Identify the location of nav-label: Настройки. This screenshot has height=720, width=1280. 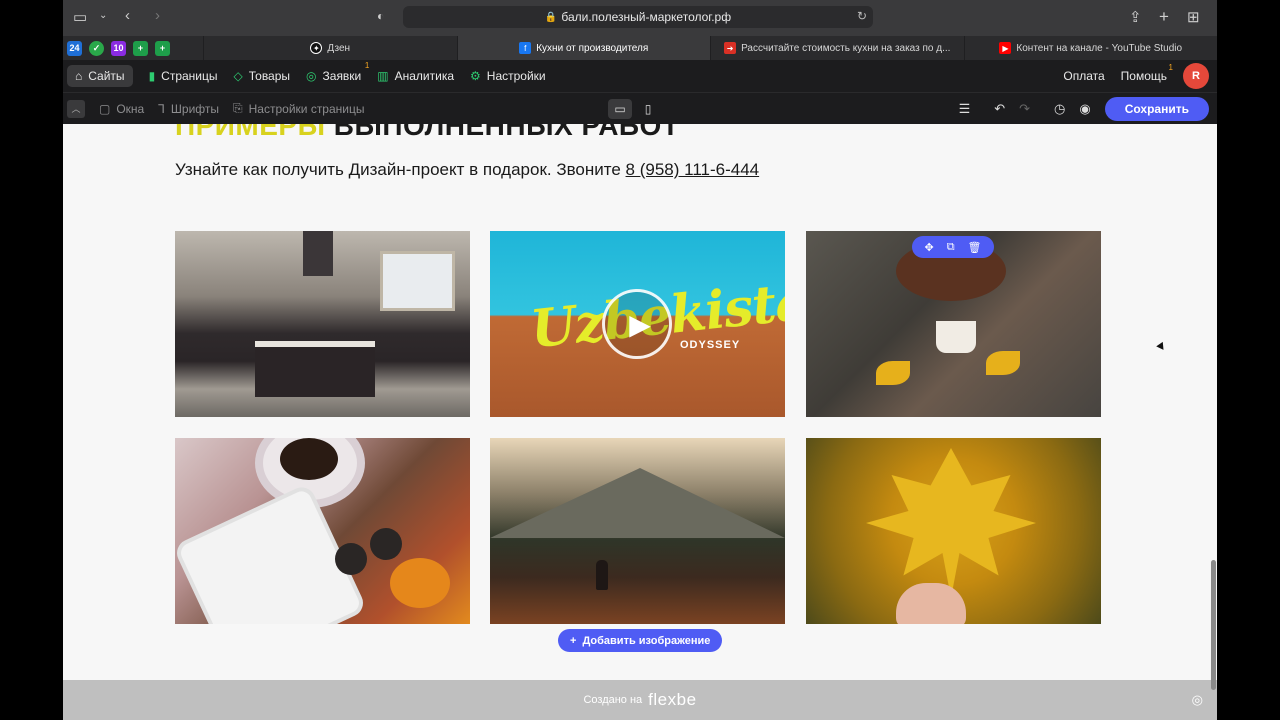
(516, 76).